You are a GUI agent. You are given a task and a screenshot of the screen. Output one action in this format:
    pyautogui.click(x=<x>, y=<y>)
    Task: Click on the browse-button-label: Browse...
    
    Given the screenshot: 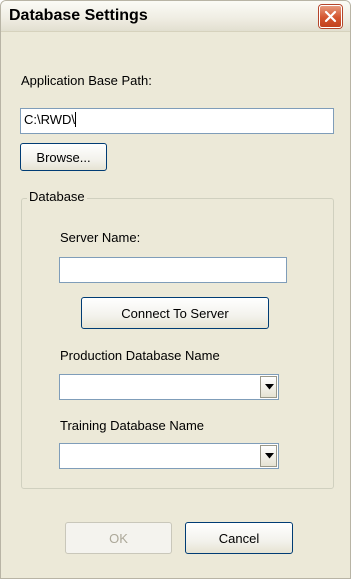 What is the action you would take?
    pyautogui.click(x=63, y=157)
    